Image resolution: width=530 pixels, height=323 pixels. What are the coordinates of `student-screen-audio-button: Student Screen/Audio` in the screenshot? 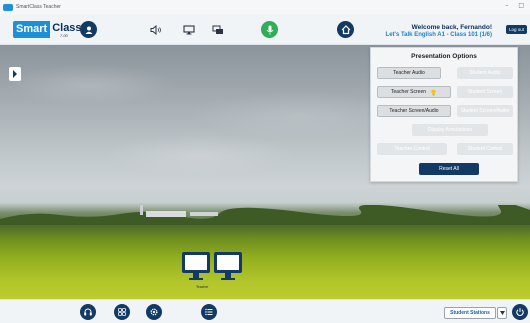 It's located at (485, 111).